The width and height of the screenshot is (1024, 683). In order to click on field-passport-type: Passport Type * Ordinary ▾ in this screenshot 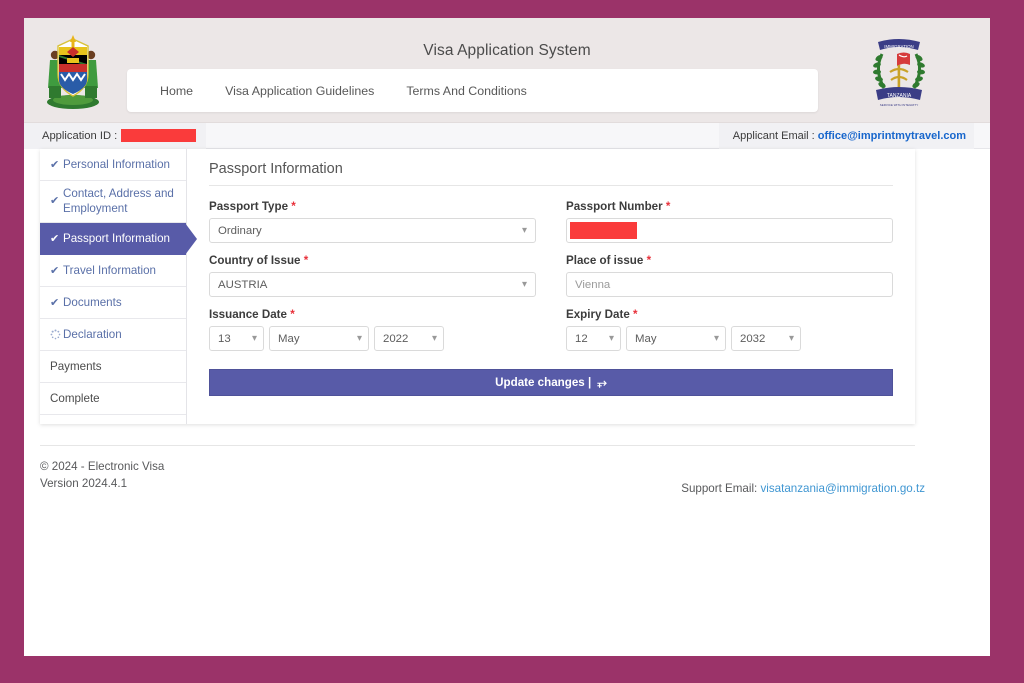, I will do `click(372, 221)`.